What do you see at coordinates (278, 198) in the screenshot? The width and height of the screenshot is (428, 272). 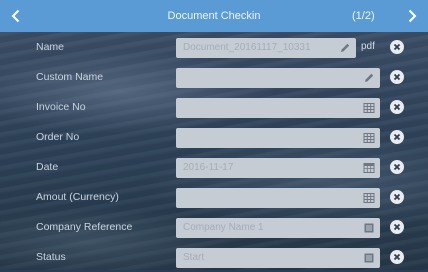 I see `amount-field` at bounding box center [278, 198].